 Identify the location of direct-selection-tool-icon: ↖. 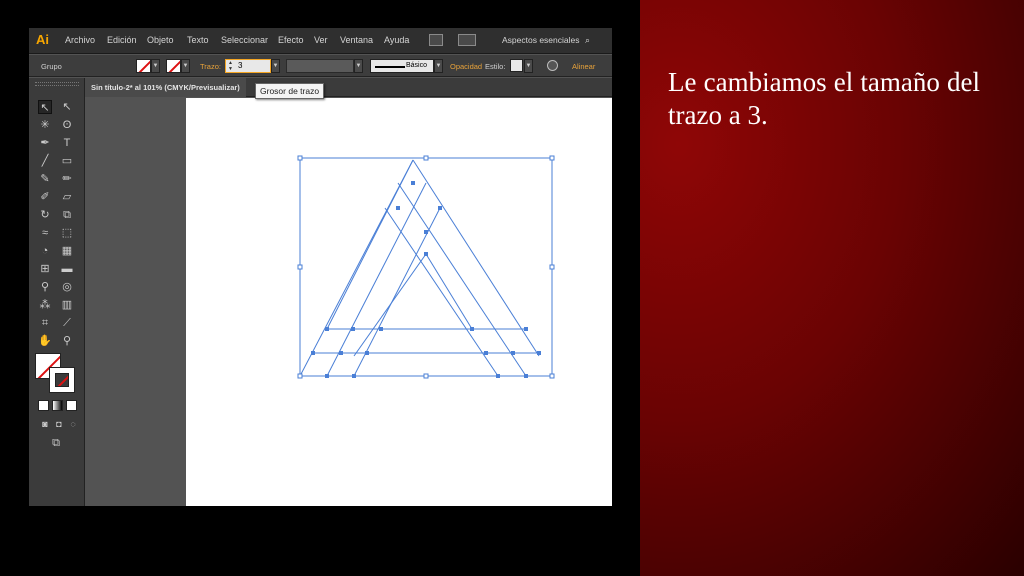
(67, 107).